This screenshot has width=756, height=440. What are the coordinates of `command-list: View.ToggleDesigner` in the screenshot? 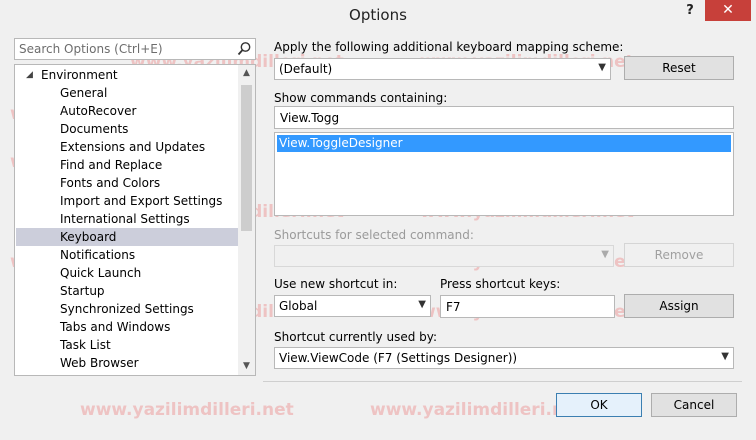 It's located at (504, 174).